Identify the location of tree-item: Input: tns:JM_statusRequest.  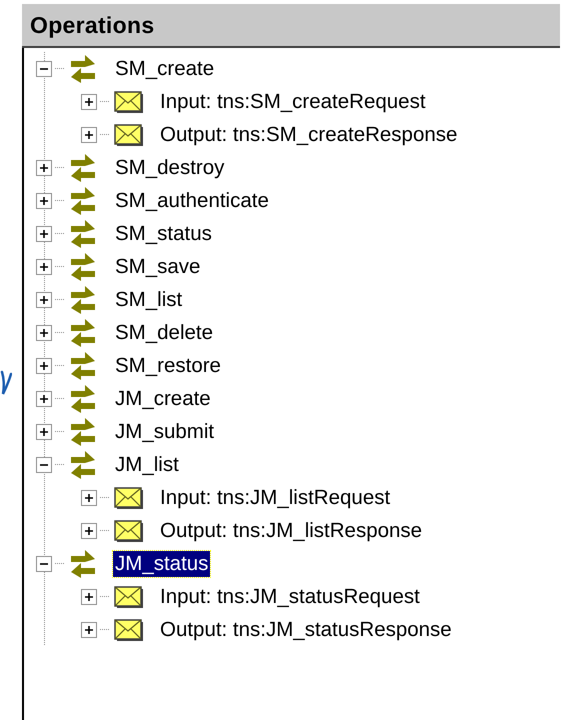
(290, 597).